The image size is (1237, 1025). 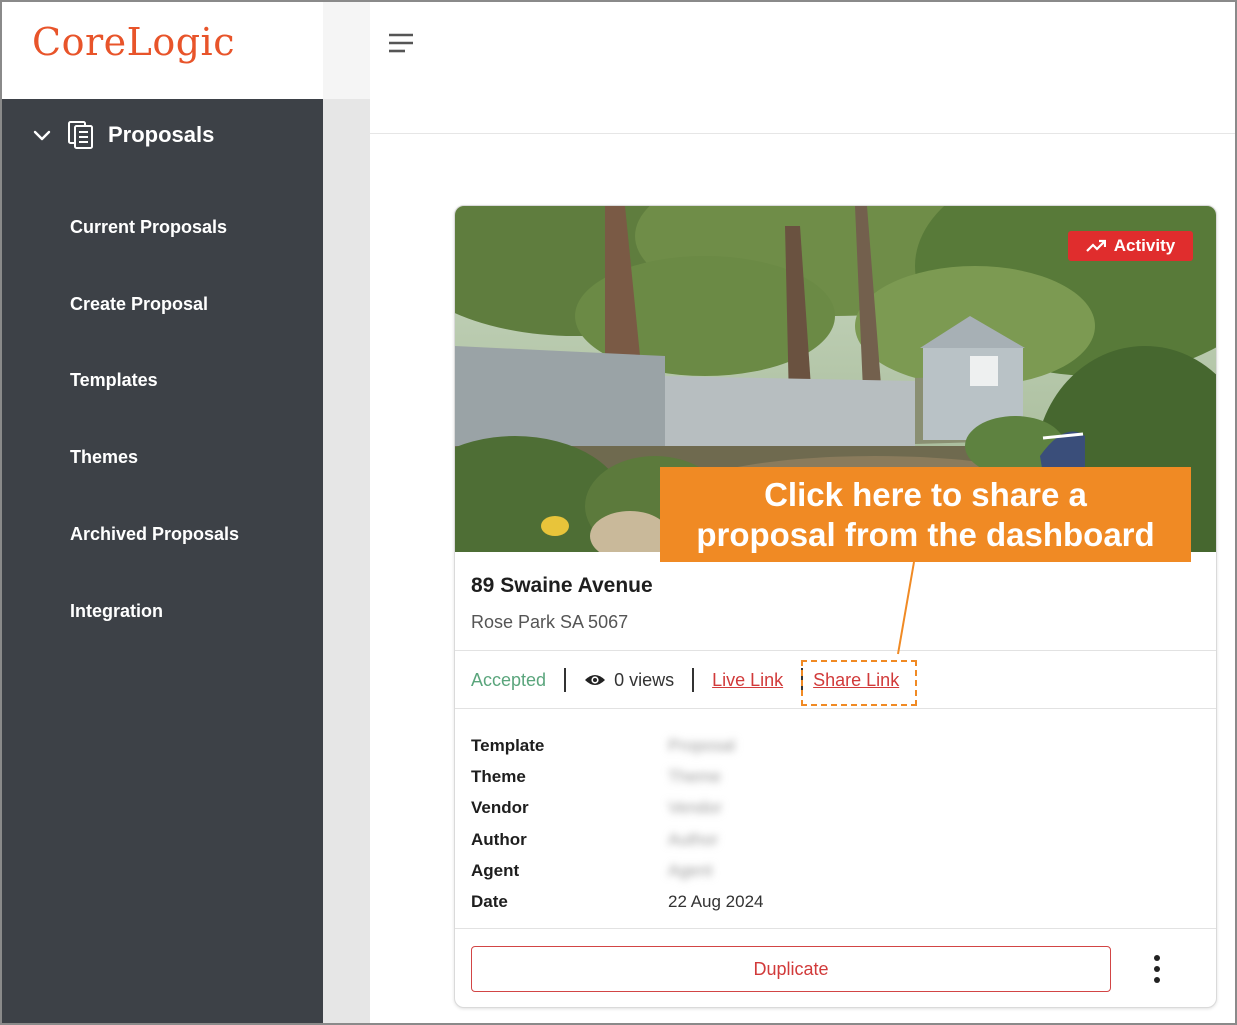 I want to click on trending-up-icon, so click(x=1096, y=245).